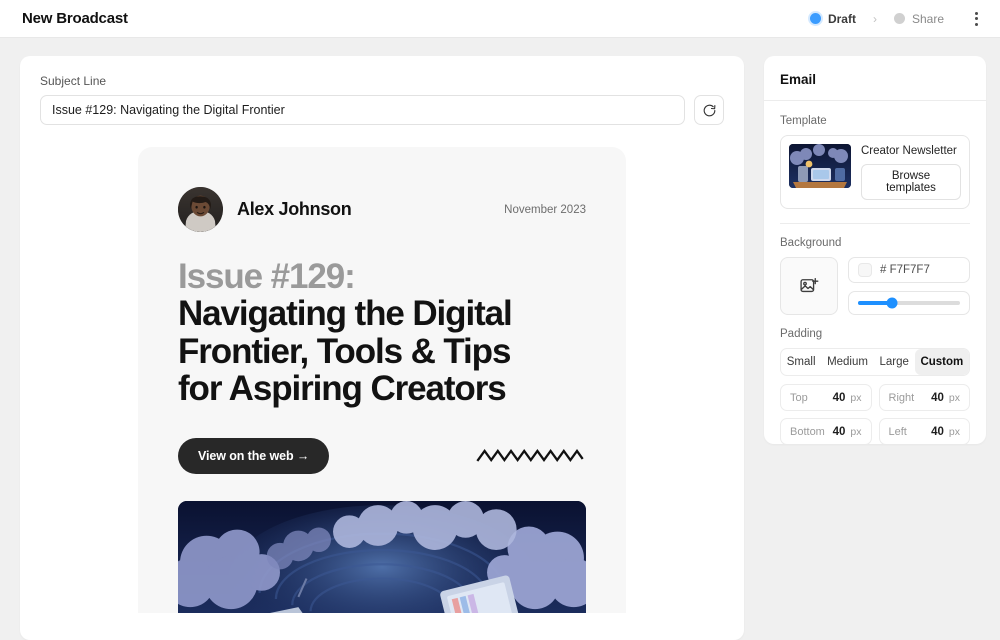 Image resolution: width=1000 pixels, height=640 pixels. What do you see at coordinates (799, 397) in the screenshot?
I see `padding-top-label: Top` at bounding box center [799, 397].